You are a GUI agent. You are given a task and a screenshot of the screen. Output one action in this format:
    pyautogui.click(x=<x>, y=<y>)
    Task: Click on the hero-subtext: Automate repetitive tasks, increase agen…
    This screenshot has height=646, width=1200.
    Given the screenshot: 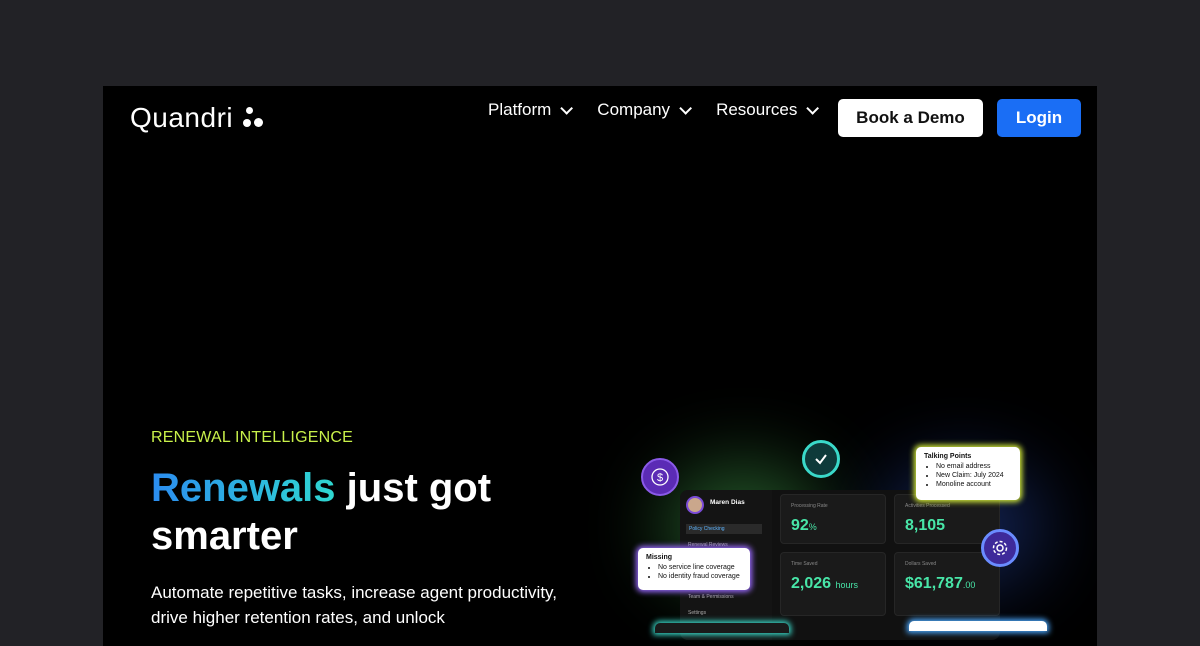 What is the action you would take?
    pyautogui.click(x=354, y=605)
    